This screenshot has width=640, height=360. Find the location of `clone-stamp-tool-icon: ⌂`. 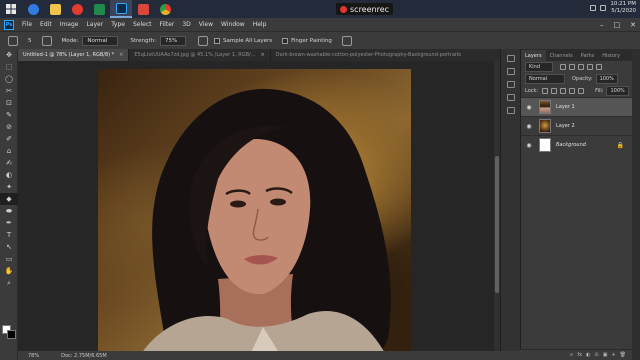

clone-stamp-tool-icon: ⌂ is located at coordinates (9, 151).